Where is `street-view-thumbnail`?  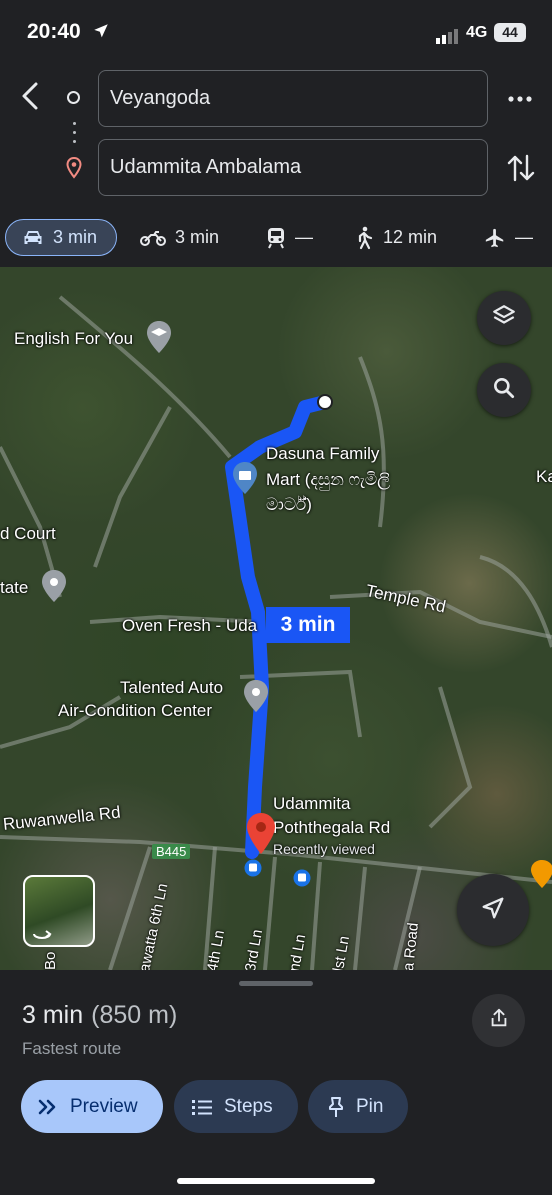 street-view-thumbnail is located at coordinates (59, 911).